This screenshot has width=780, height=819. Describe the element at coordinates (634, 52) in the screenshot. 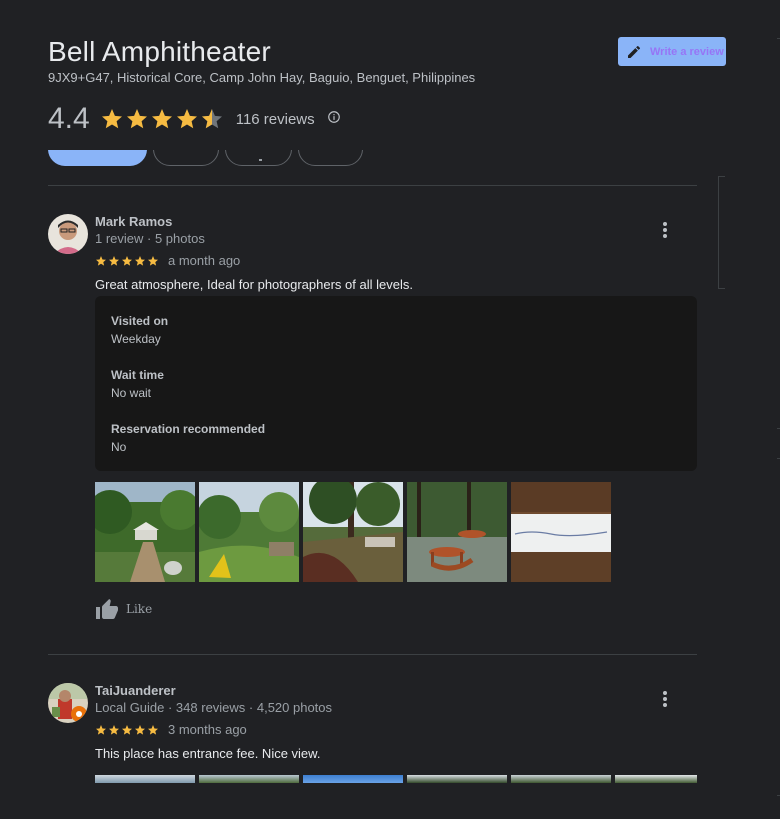

I see `pencil-icon` at that location.